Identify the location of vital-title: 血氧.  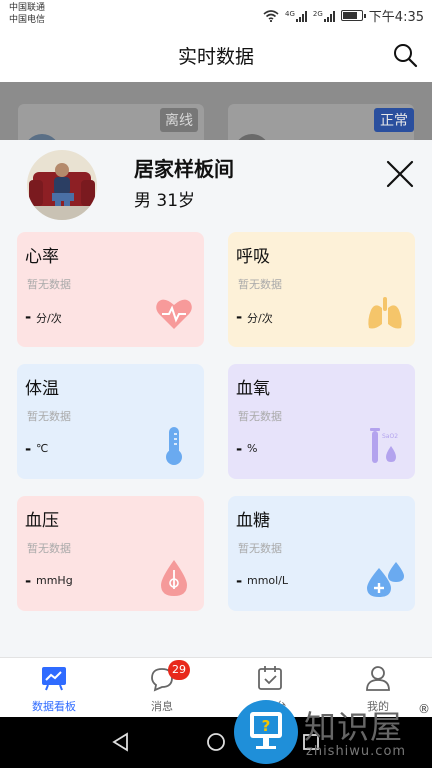
(253, 389).